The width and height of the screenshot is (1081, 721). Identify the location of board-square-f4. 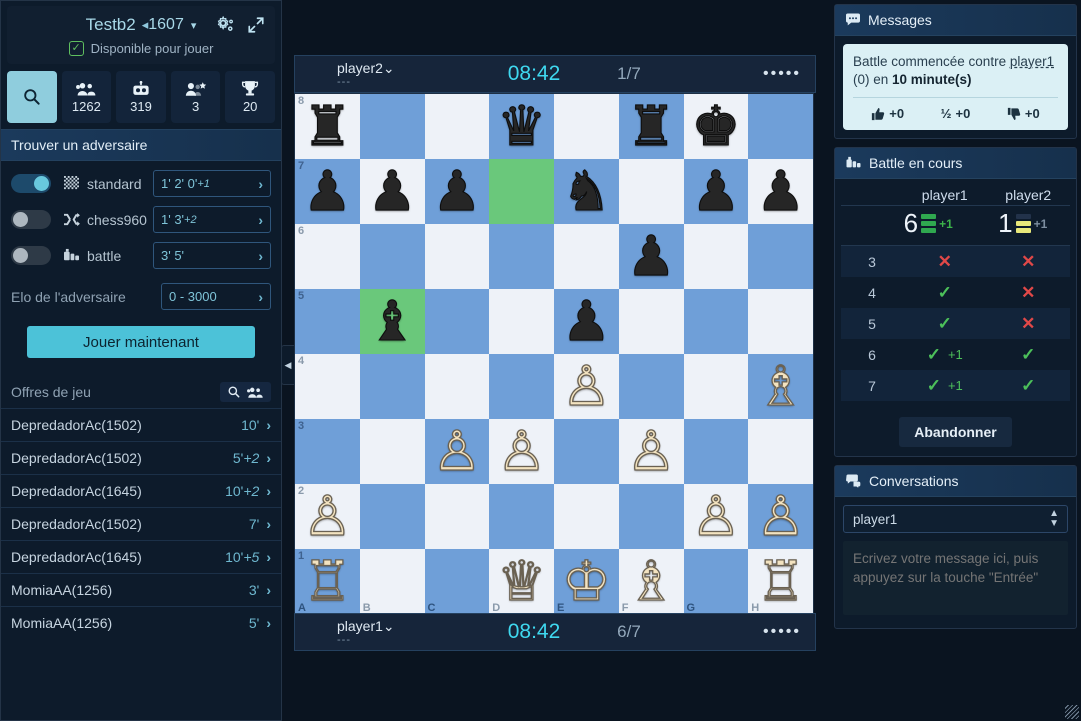
(651, 386).